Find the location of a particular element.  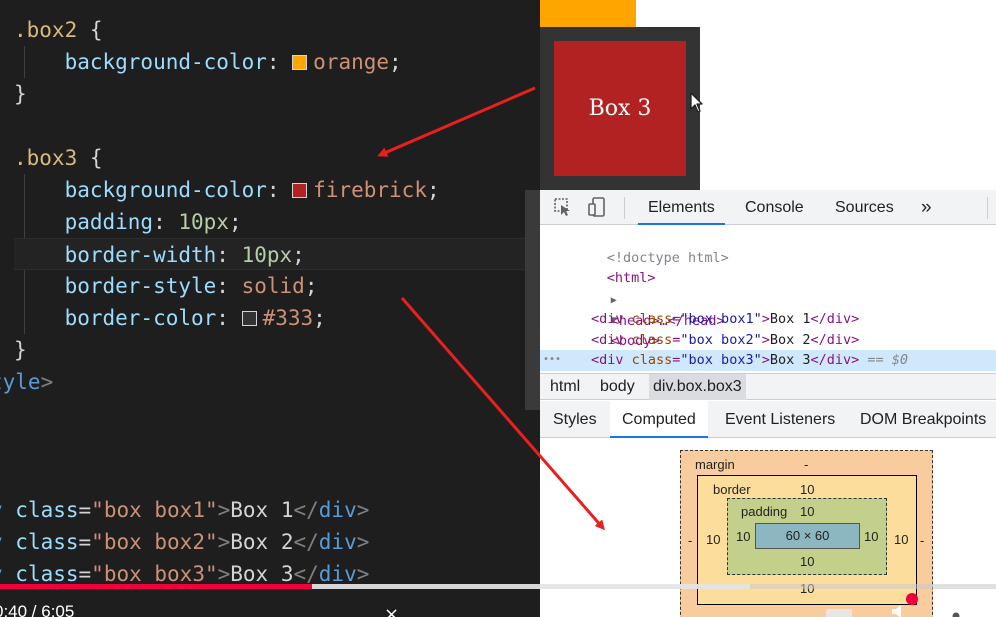

dom-head-node: ▶ <head>…</head> is located at coordinates (643, 299).